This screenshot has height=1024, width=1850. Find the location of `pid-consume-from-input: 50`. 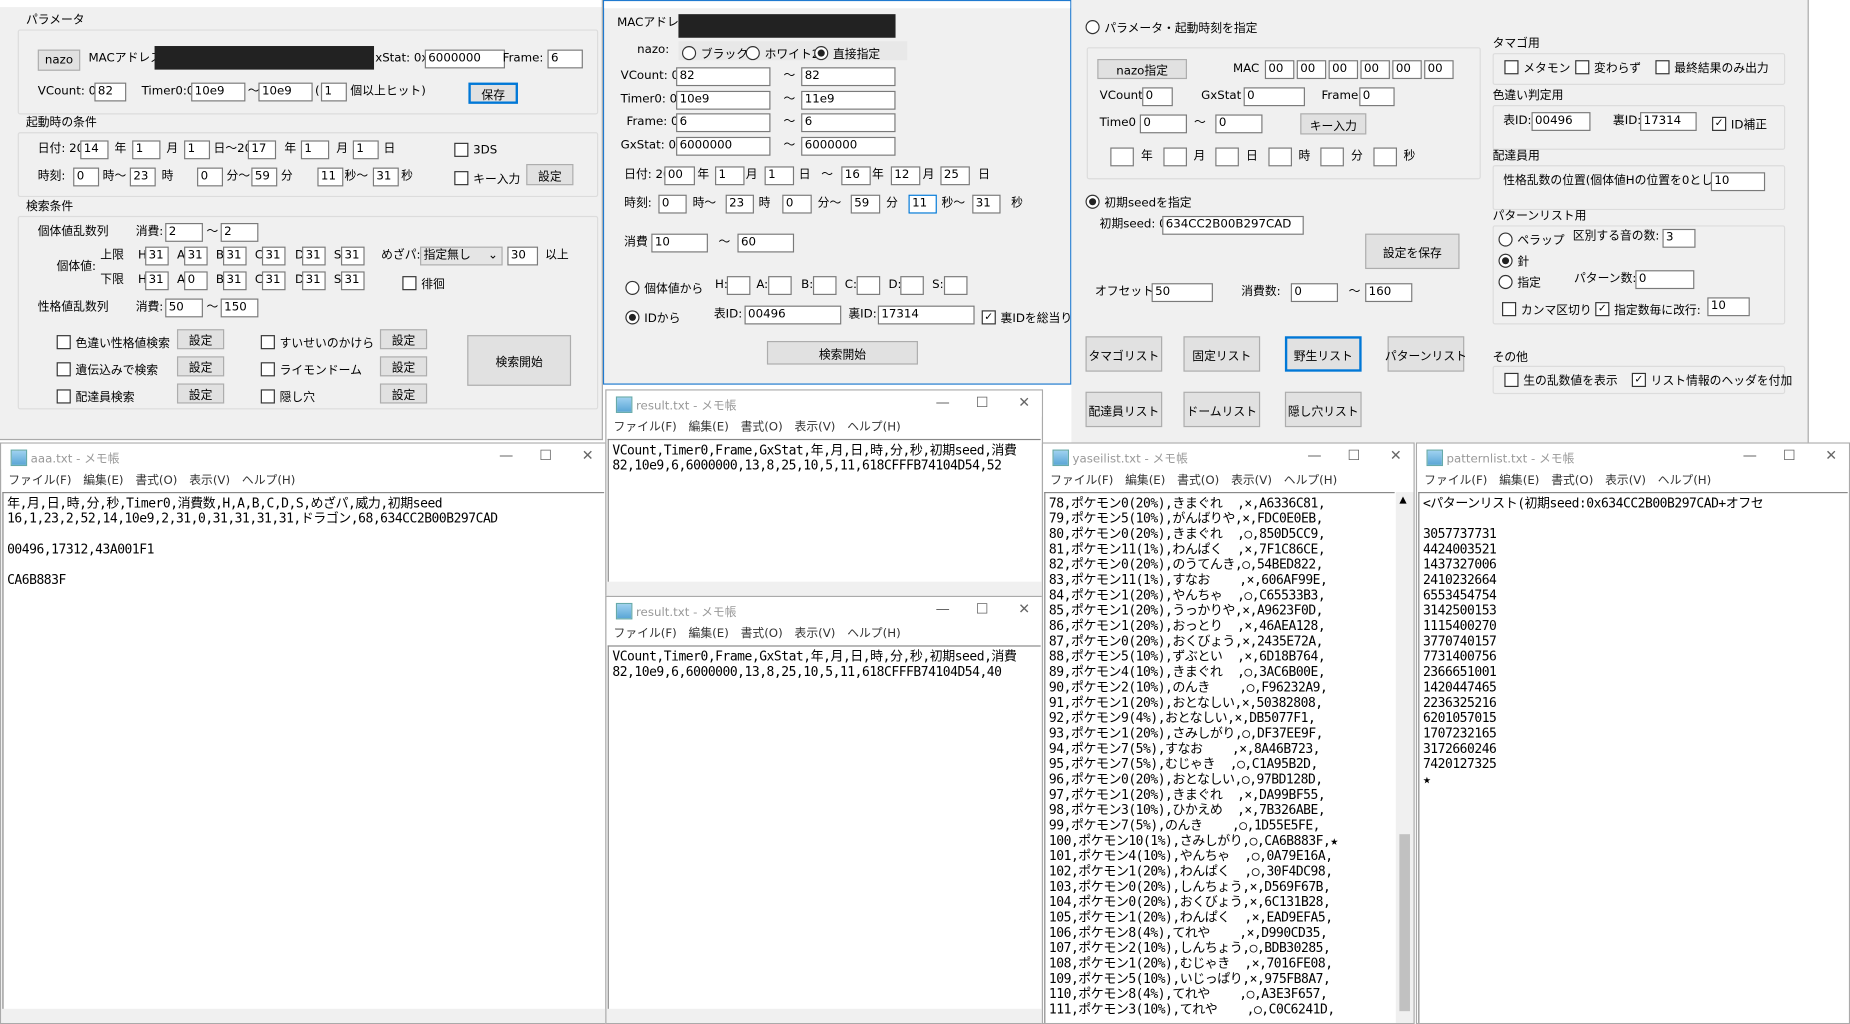

pid-consume-from-input: 50 is located at coordinates (184, 308).